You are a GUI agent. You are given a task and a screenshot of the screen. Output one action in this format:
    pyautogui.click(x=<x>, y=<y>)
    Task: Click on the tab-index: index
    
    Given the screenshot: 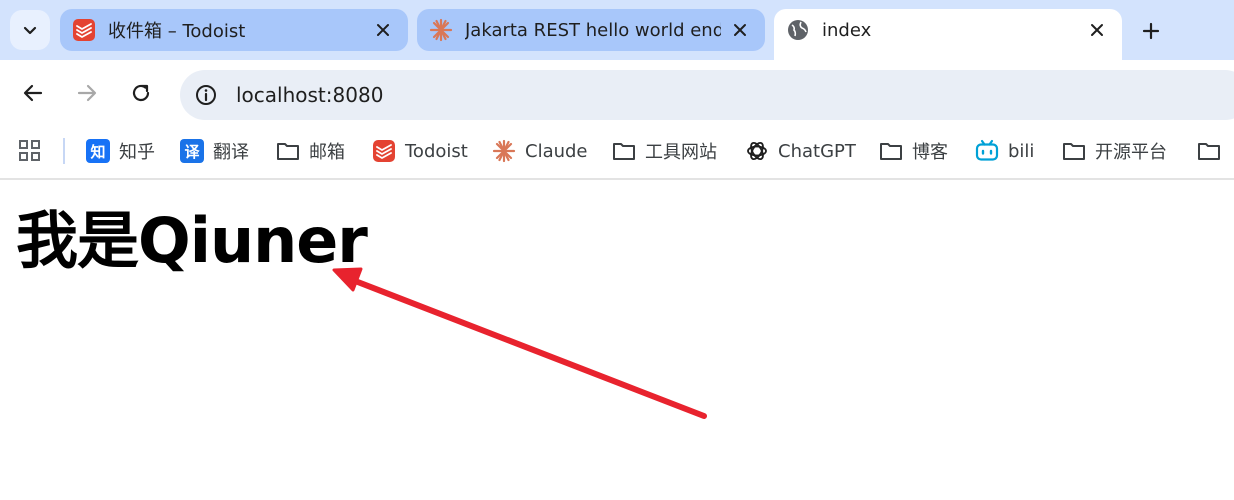 What is the action you would take?
    pyautogui.click(x=948, y=34)
    